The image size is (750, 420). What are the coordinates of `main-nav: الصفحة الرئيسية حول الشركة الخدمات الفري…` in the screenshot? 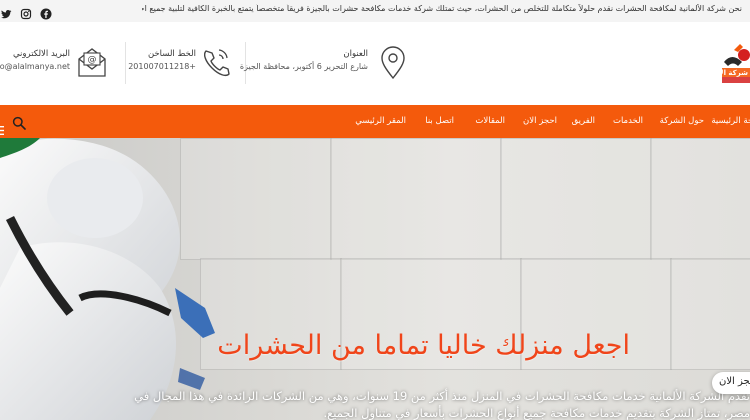 It's located at (375, 121).